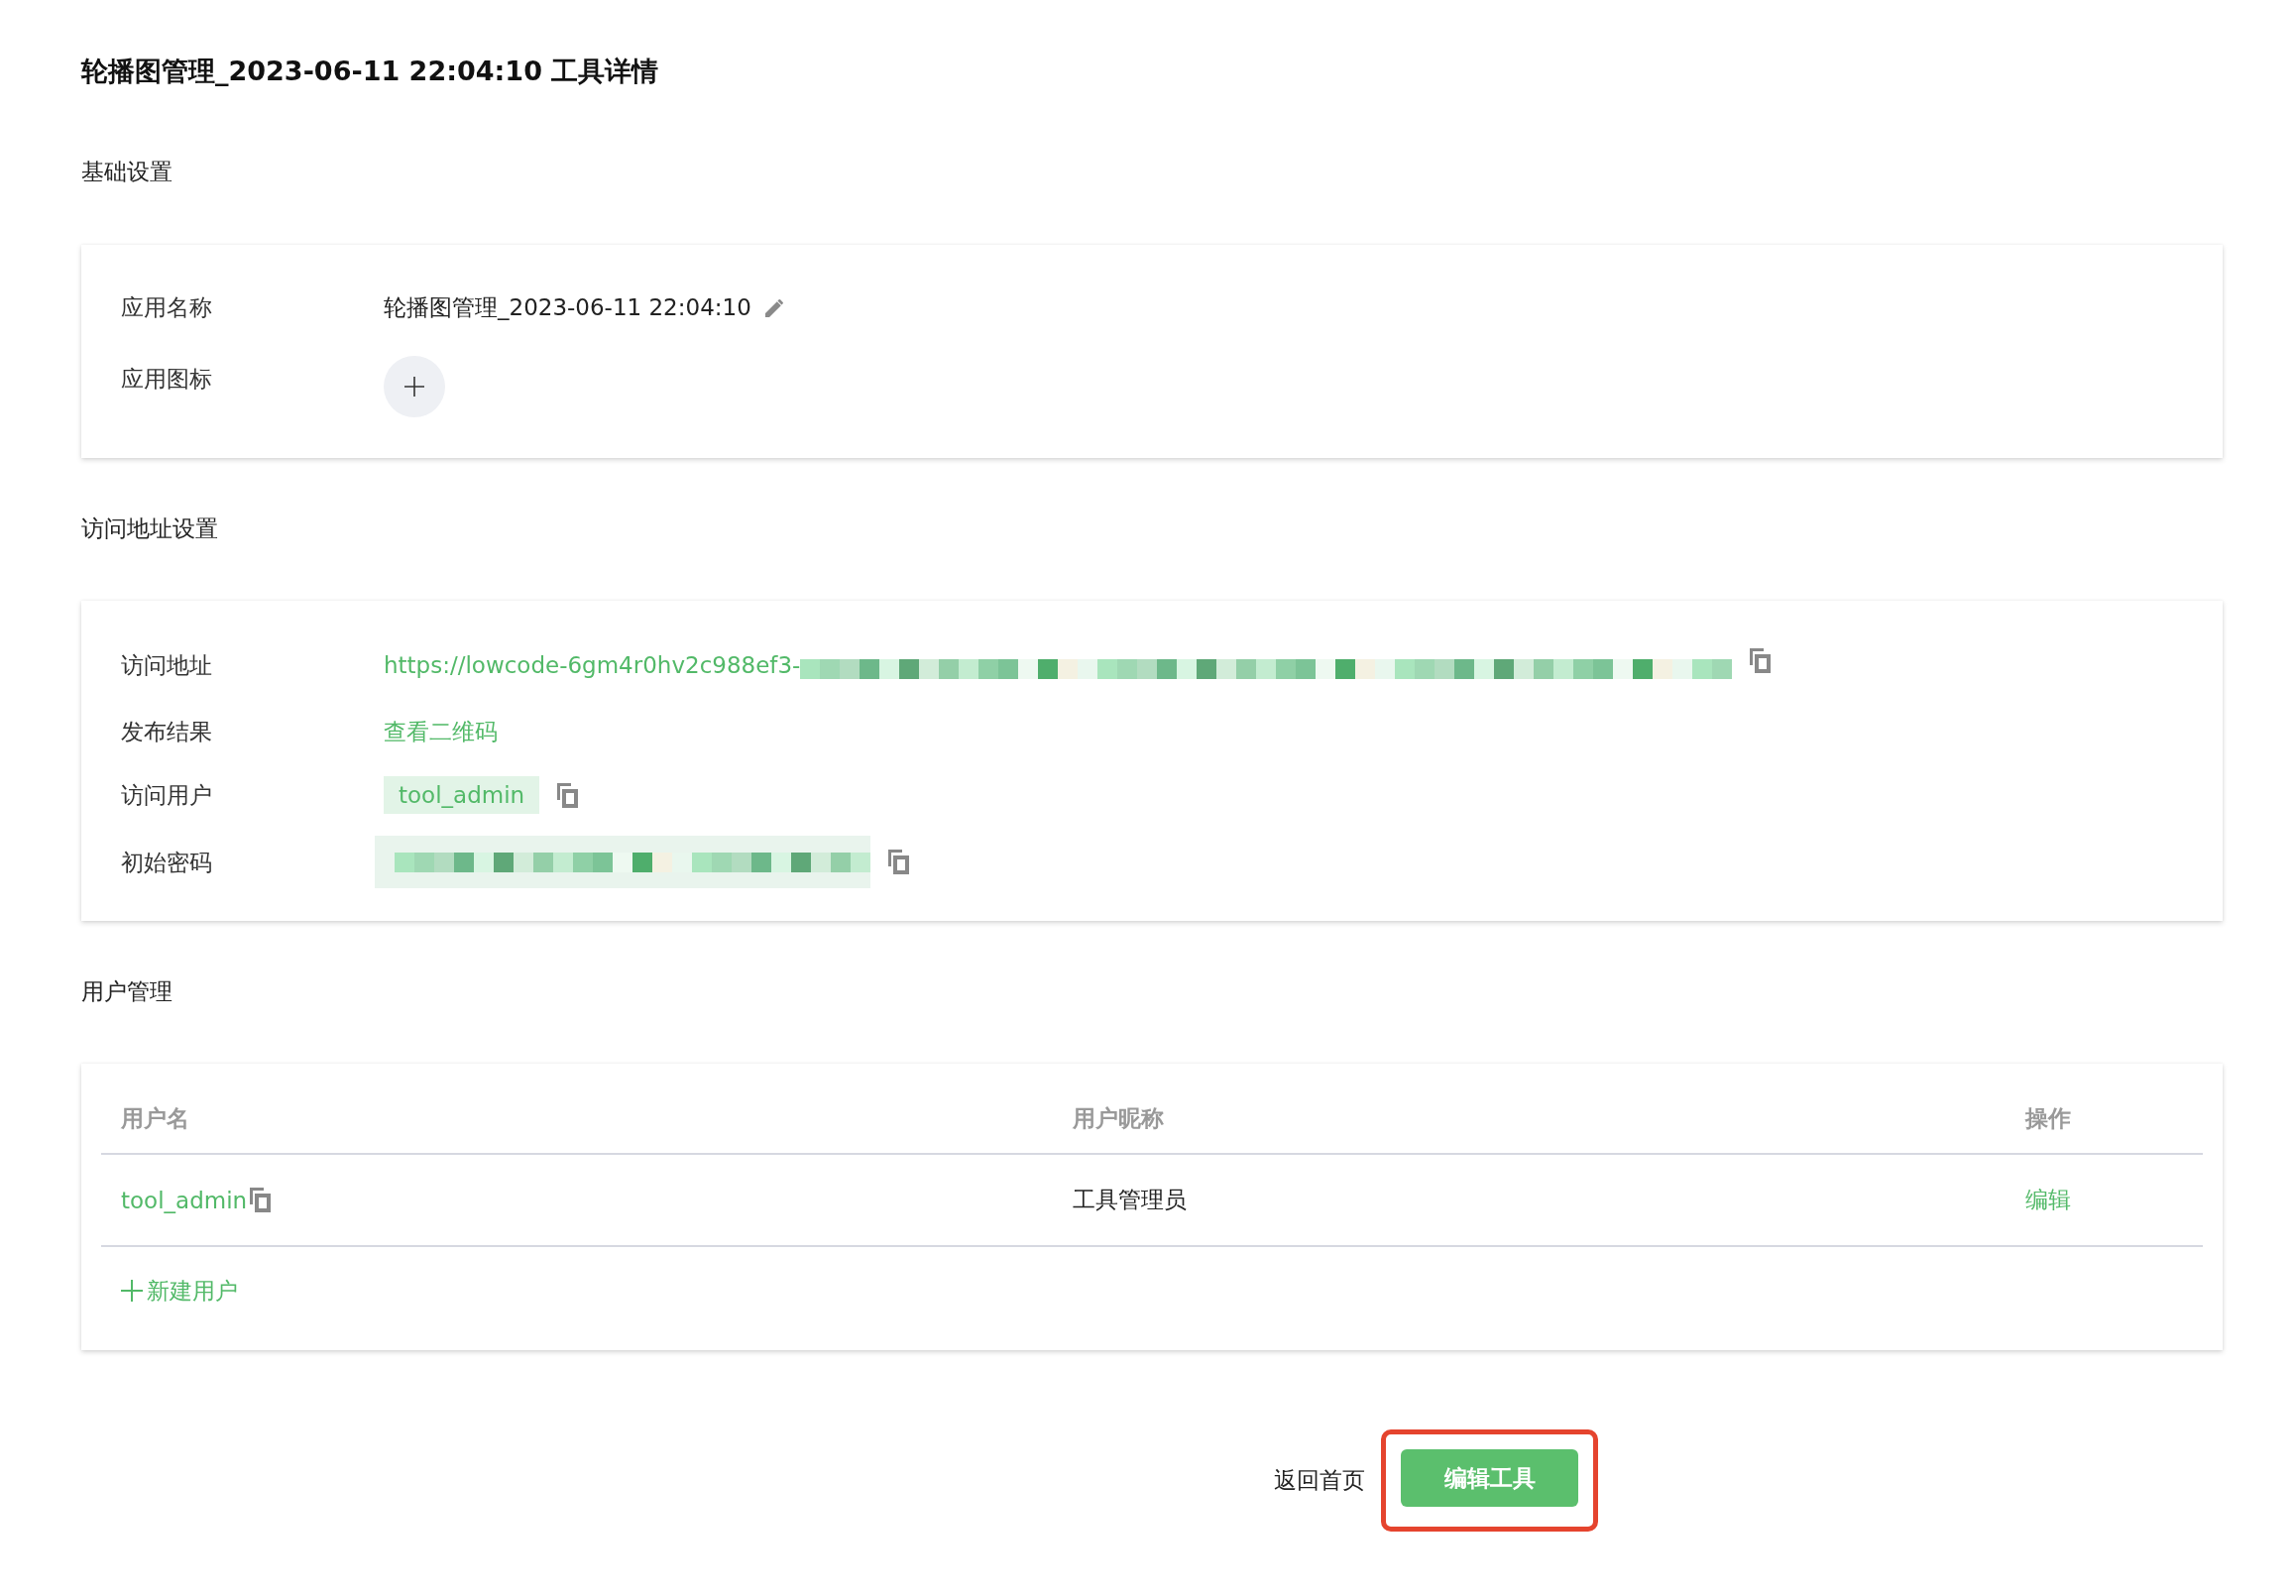  What do you see at coordinates (167, 379) in the screenshot?
I see `field-label: 应用图标` at bounding box center [167, 379].